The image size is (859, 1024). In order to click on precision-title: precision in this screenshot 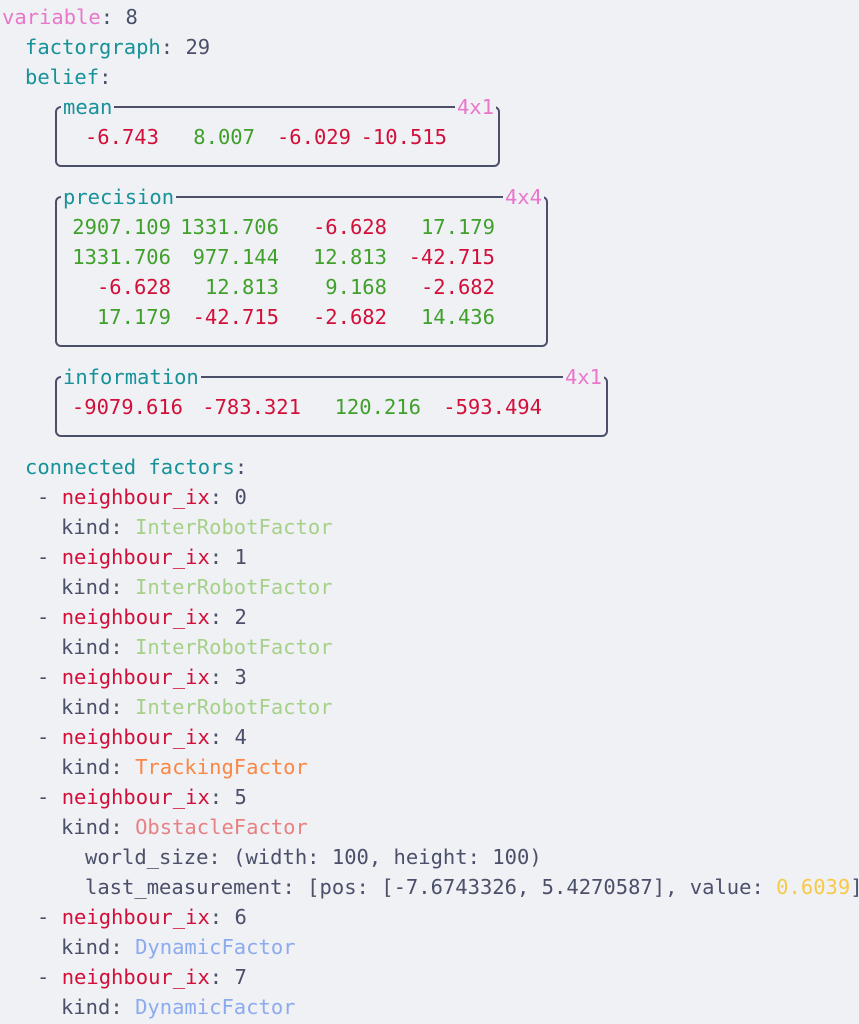, I will do `click(119, 197)`.